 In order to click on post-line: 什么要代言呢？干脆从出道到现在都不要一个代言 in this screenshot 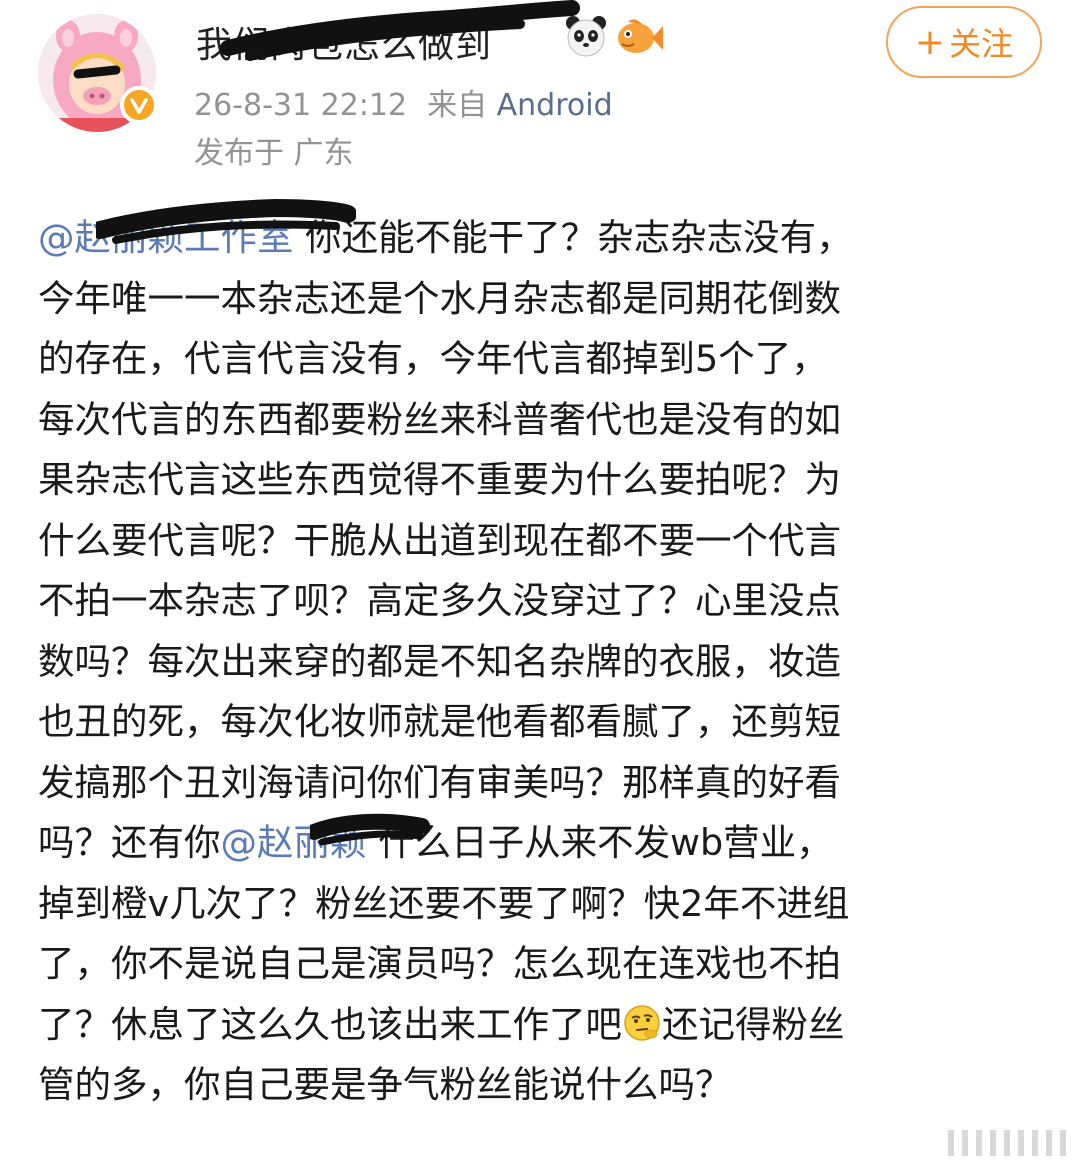, I will do `click(543, 541)`.